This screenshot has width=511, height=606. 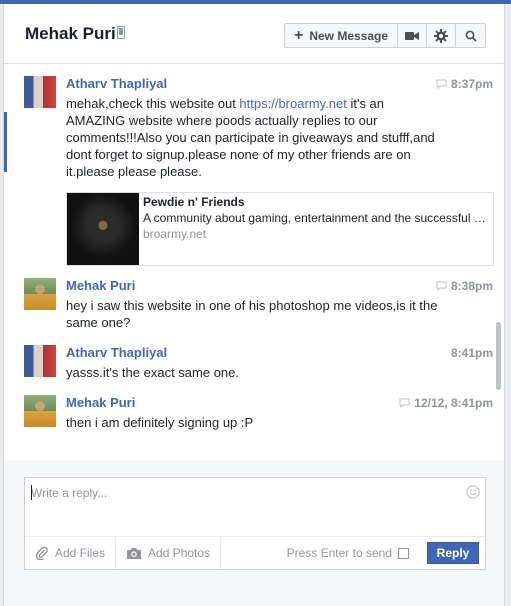 What do you see at coordinates (41, 553) in the screenshot?
I see `paperclip-icon` at bounding box center [41, 553].